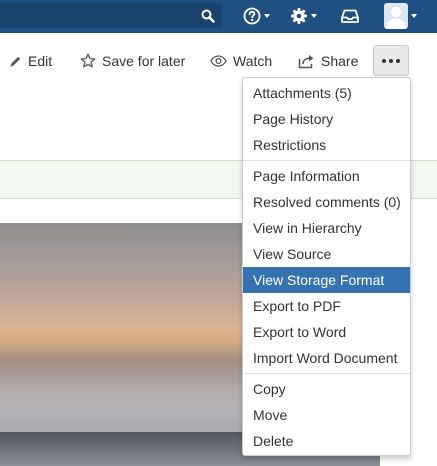 This screenshot has width=437, height=466. What do you see at coordinates (40, 61) in the screenshot?
I see `edit-label: Edit` at bounding box center [40, 61].